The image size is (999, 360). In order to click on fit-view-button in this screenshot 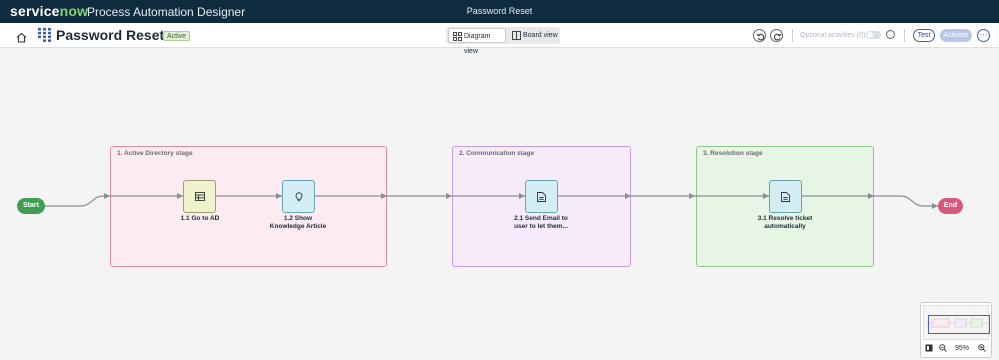, I will do `click(929, 348)`.